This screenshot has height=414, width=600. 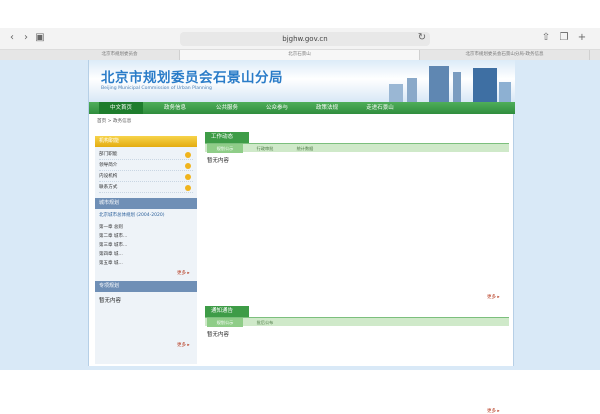 What do you see at coordinates (227, 137) in the screenshot?
I see `section-title-work: 工作动态` at bounding box center [227, 137].